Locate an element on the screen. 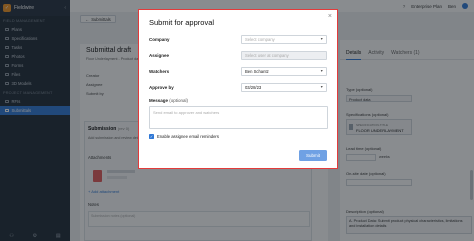 Image resolution: width=474 pixels, height=241 pixels. submit-button: Submit is located at coordinates (313, 155).